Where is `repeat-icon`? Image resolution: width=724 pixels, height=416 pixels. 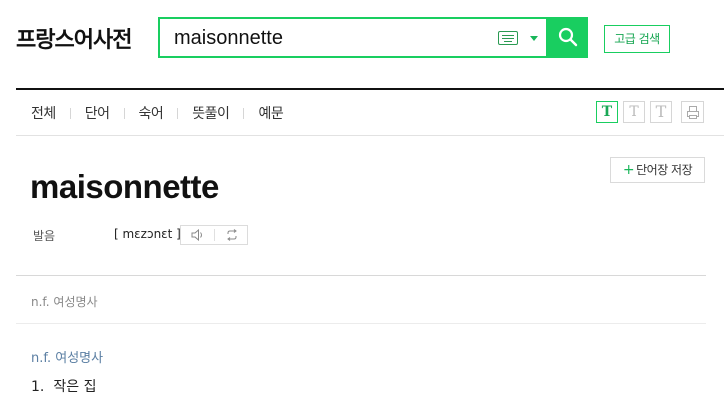
repeat-icon is located at coordinates (232, 235).